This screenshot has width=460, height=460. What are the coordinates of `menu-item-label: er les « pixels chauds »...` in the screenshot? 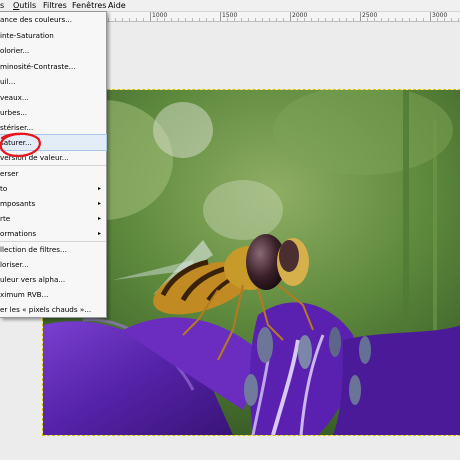 It's located at (46, 309).